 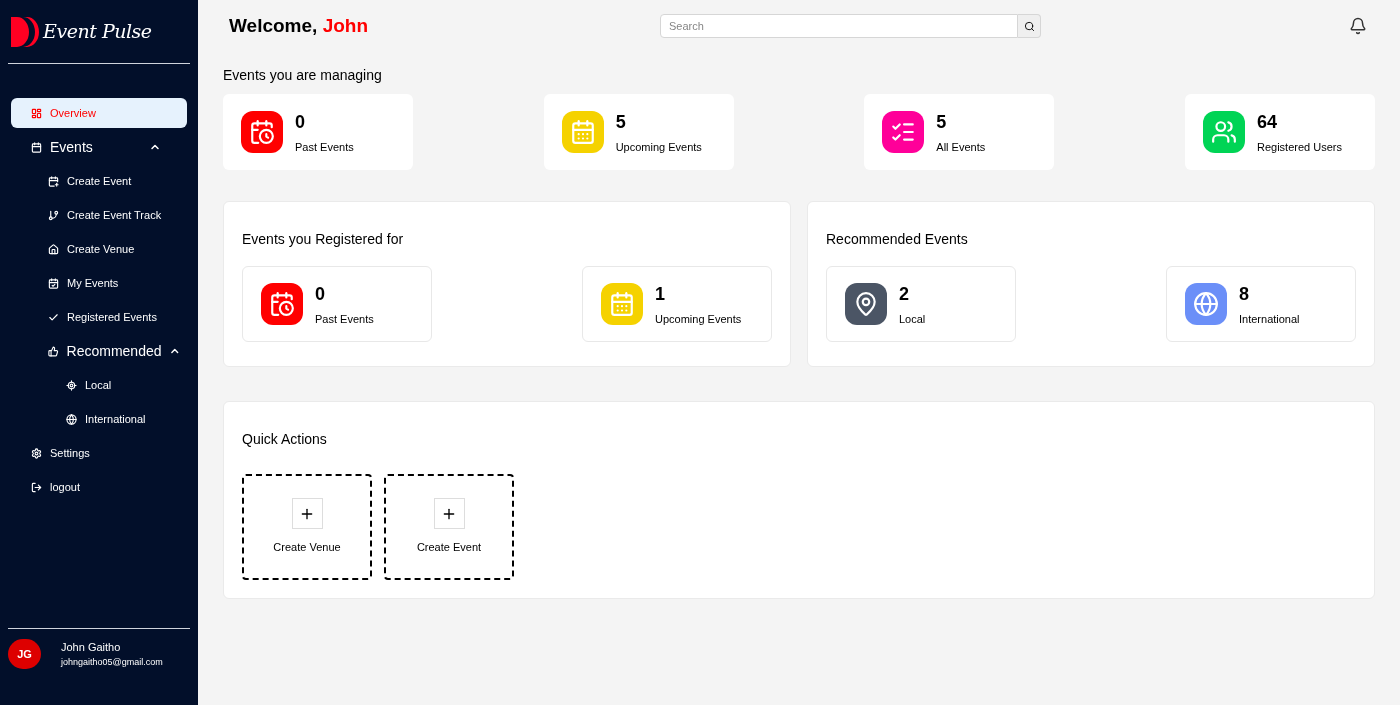 I want to click on sidebar-item: International, so click(x=99, y=419).